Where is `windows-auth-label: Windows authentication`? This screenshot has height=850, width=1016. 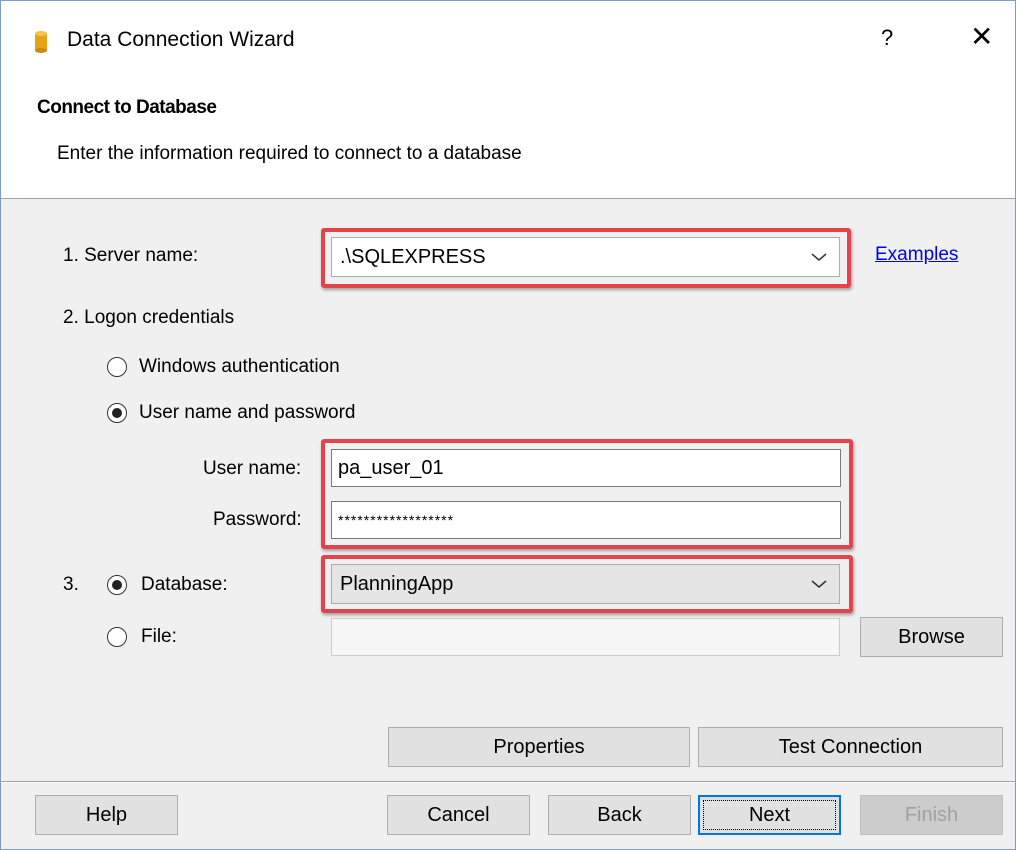
windows-auth-label: Windows authentication is located at coordinates (239, 366).